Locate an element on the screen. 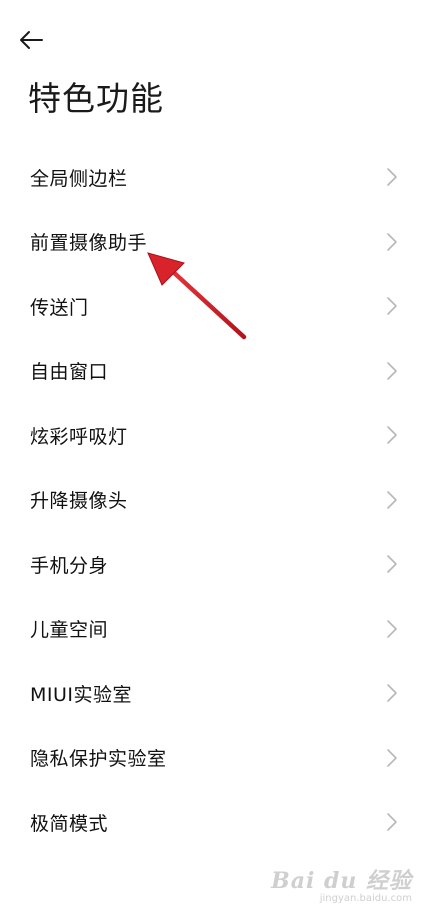 This screenshot has height=916, width=430. menu-item-miui-lab: MIUI实验室 is located at coordinates (215, 693).